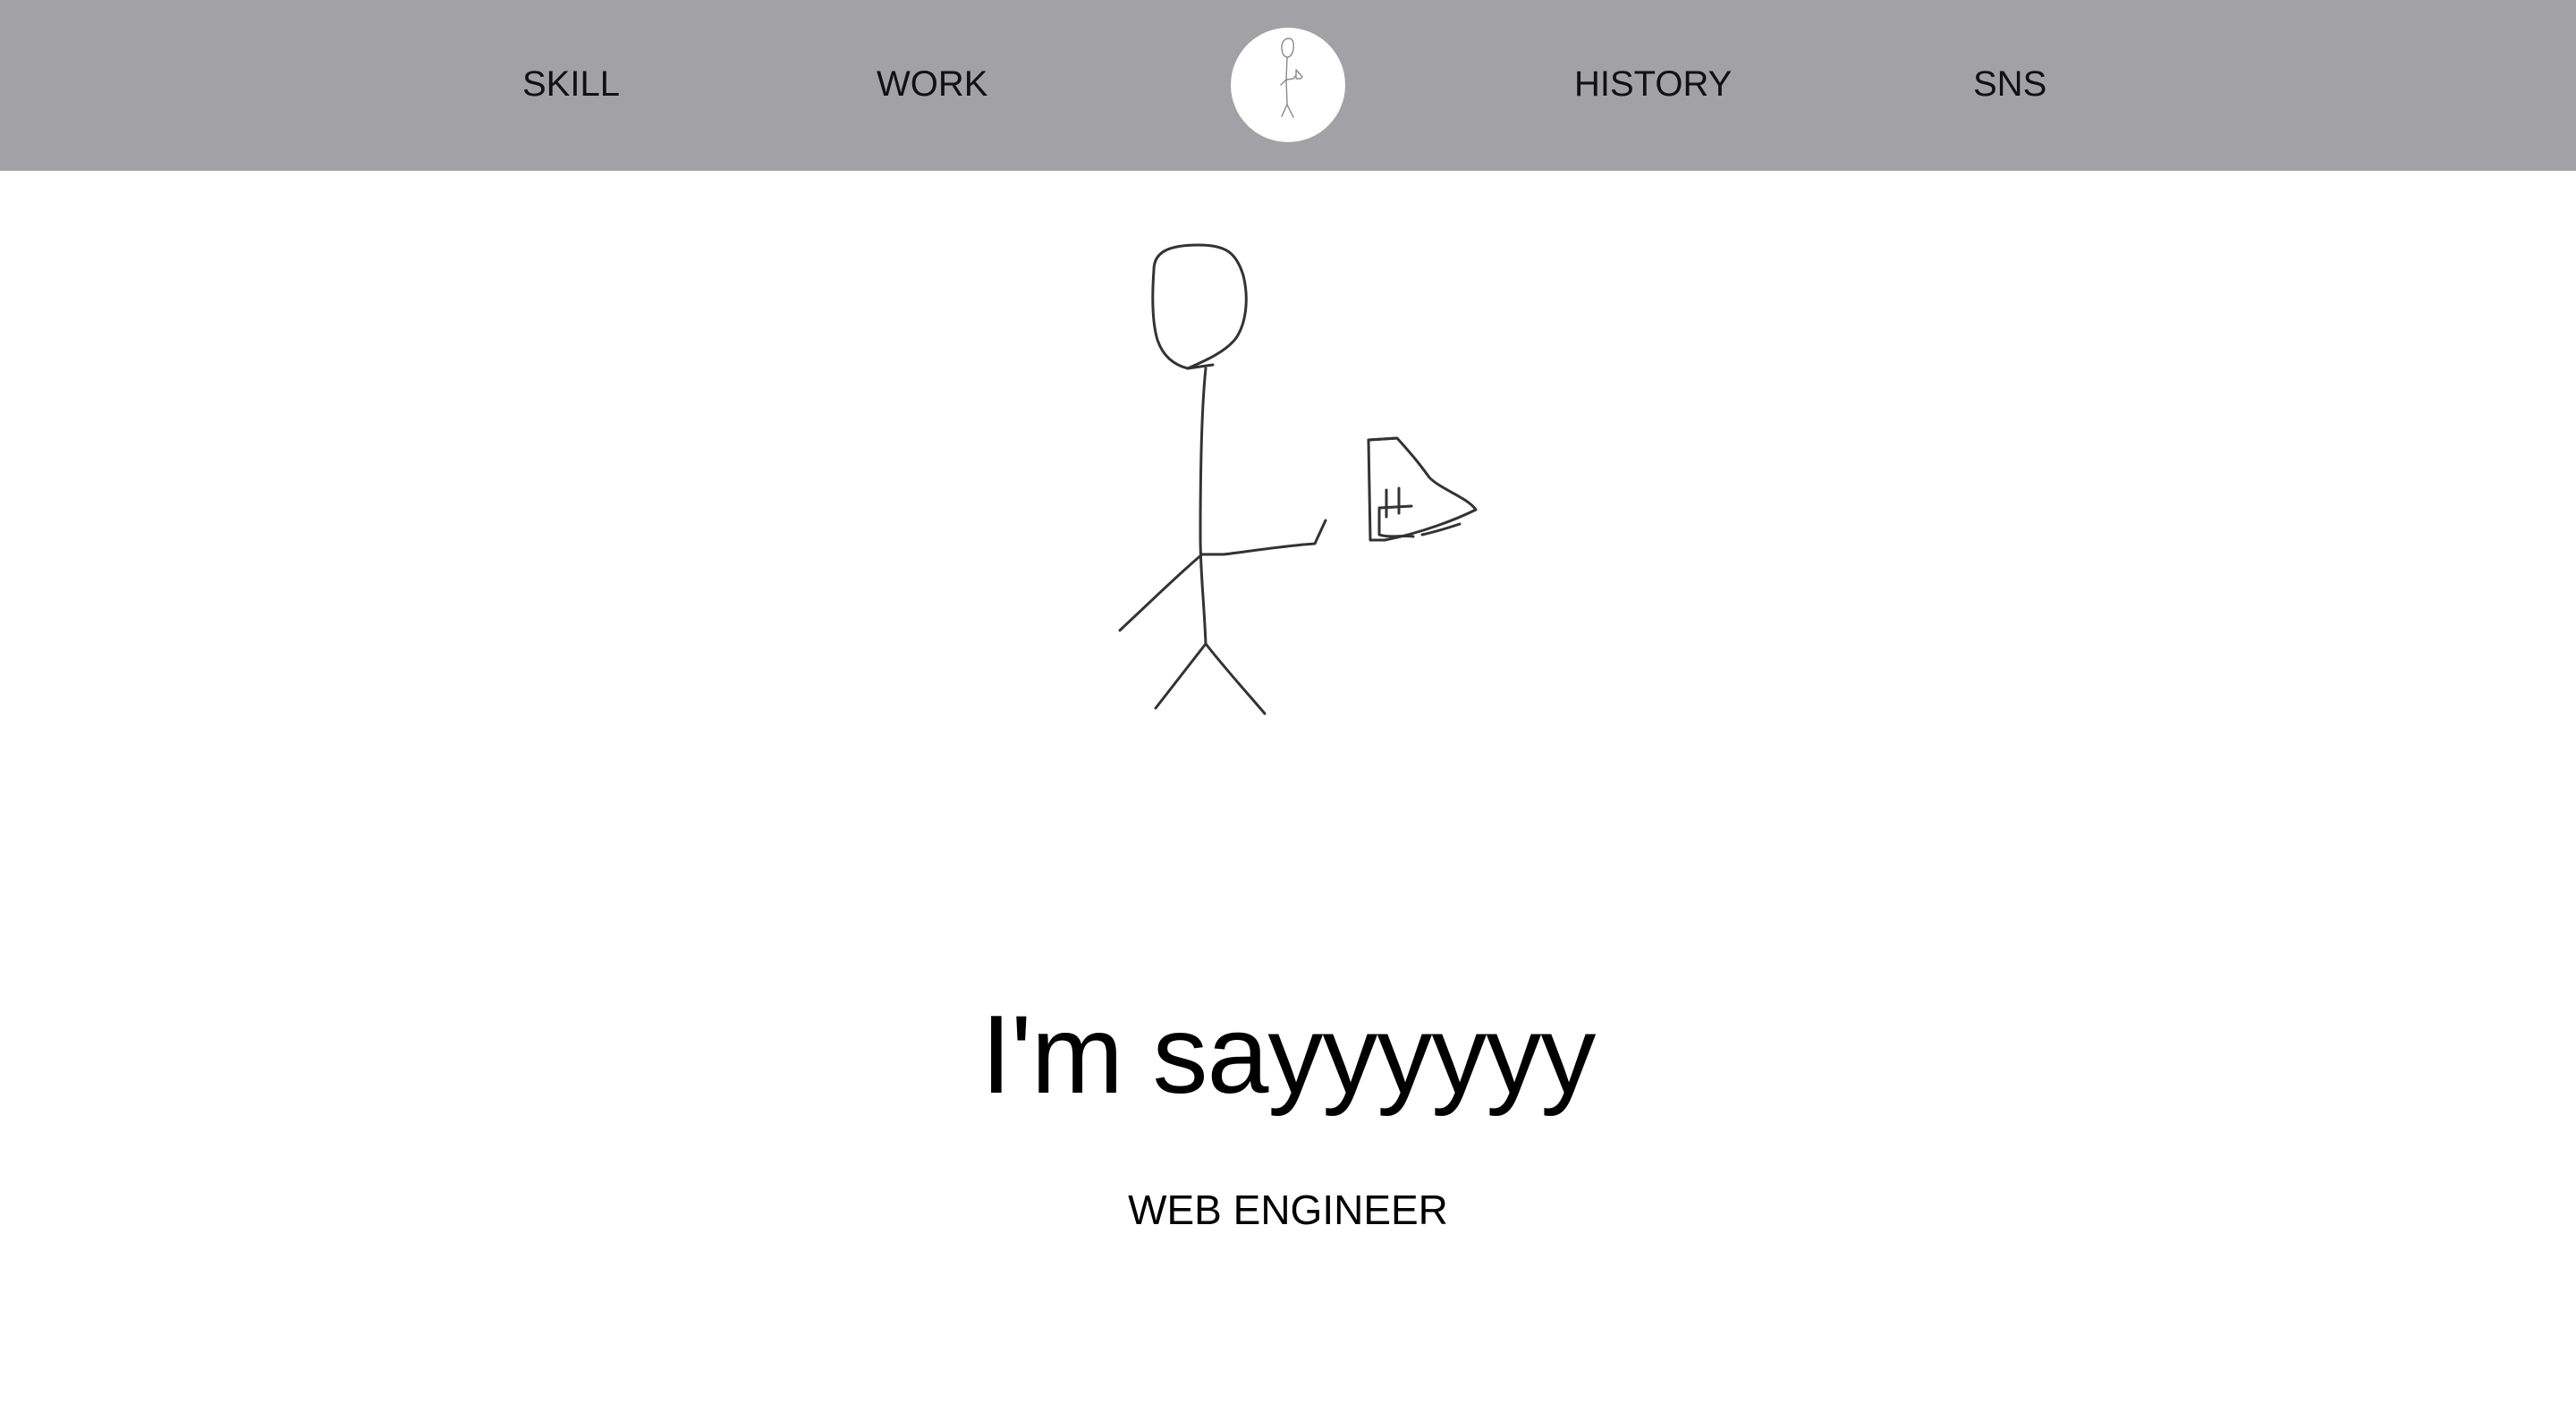 The width and height of the screenshot is (2576, 1411). I want to click on home-logo-button, so click(1288, 85).